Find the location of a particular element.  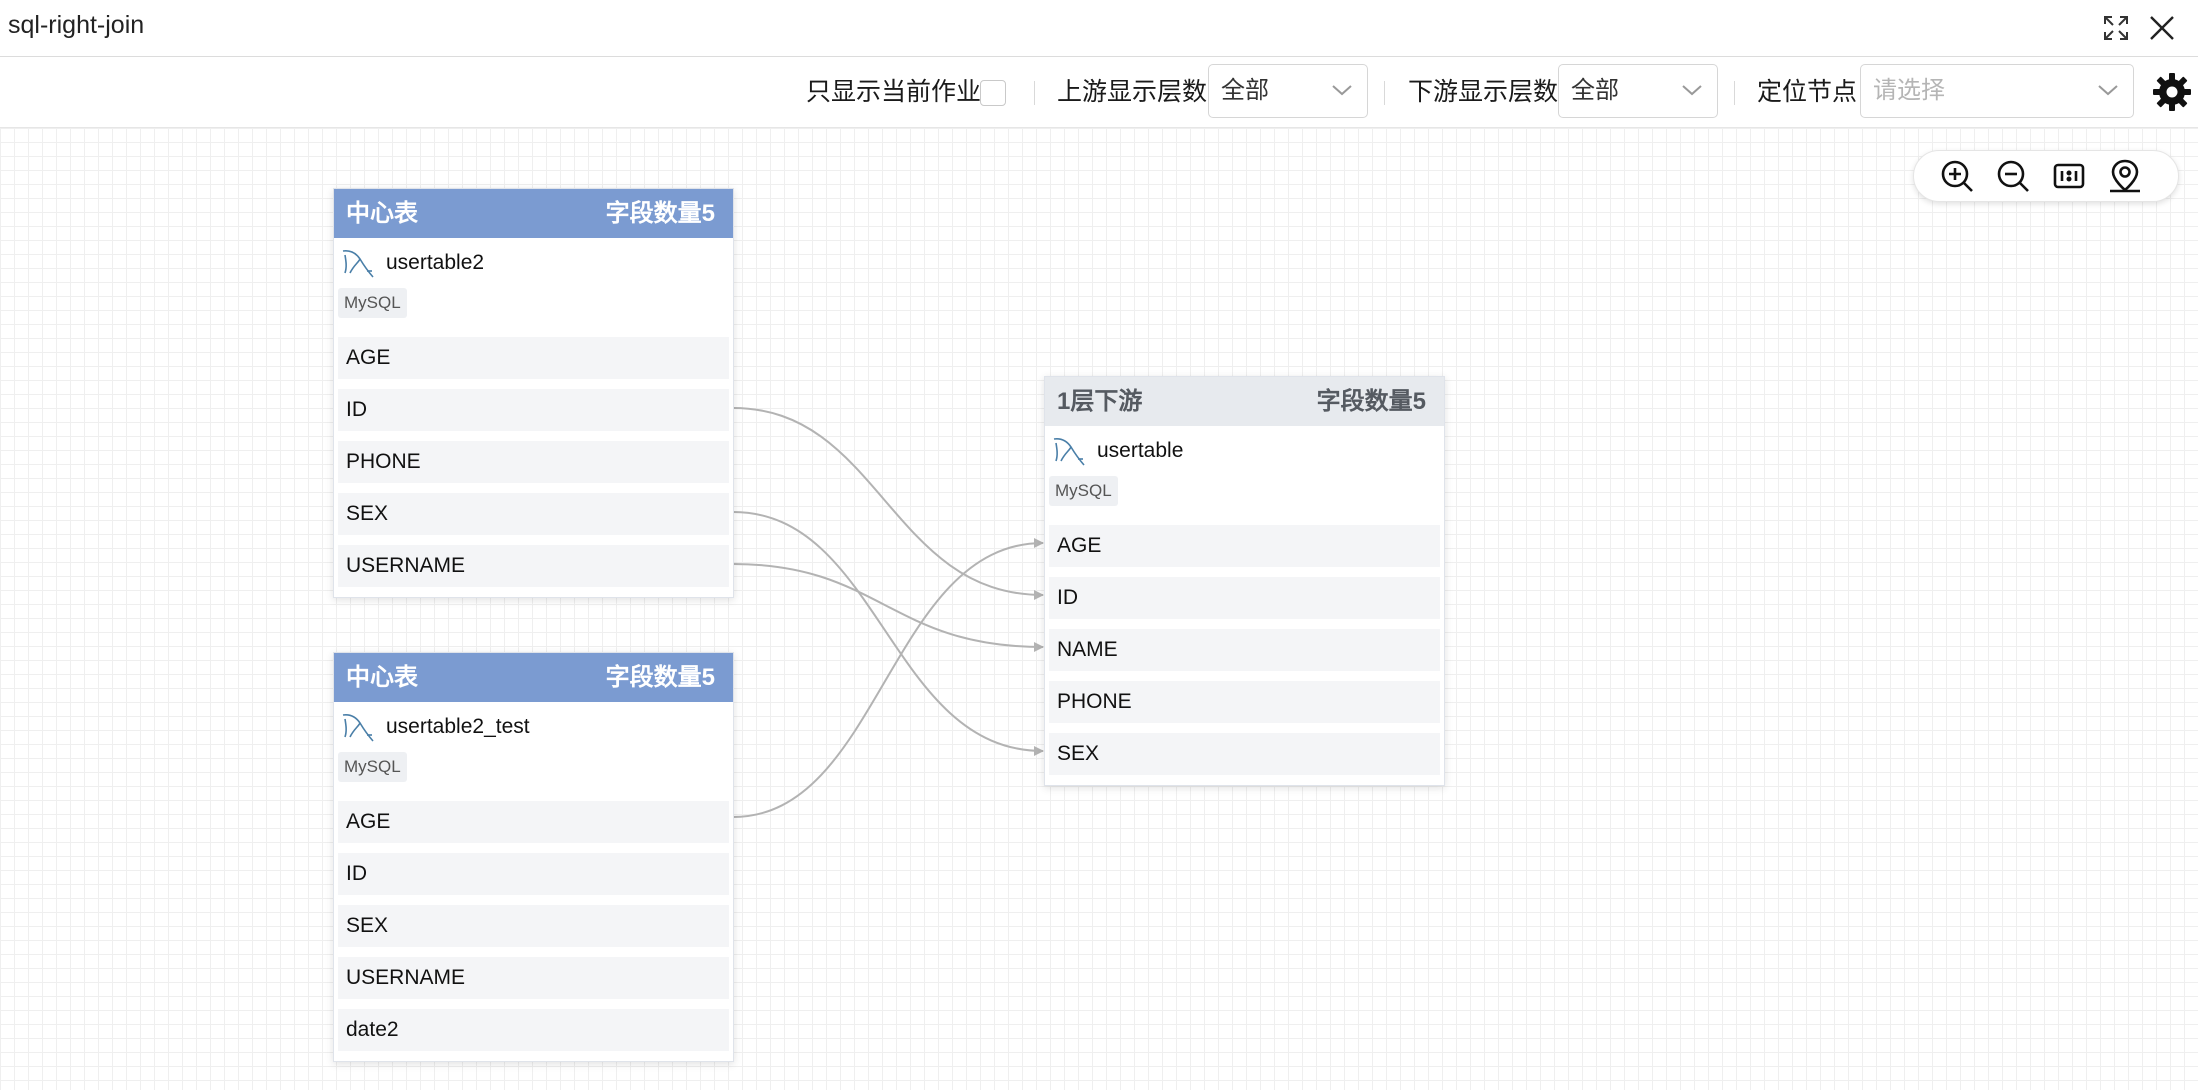

table-header: 1层下游 字段数量5 is located at coordinates (1244, 401).